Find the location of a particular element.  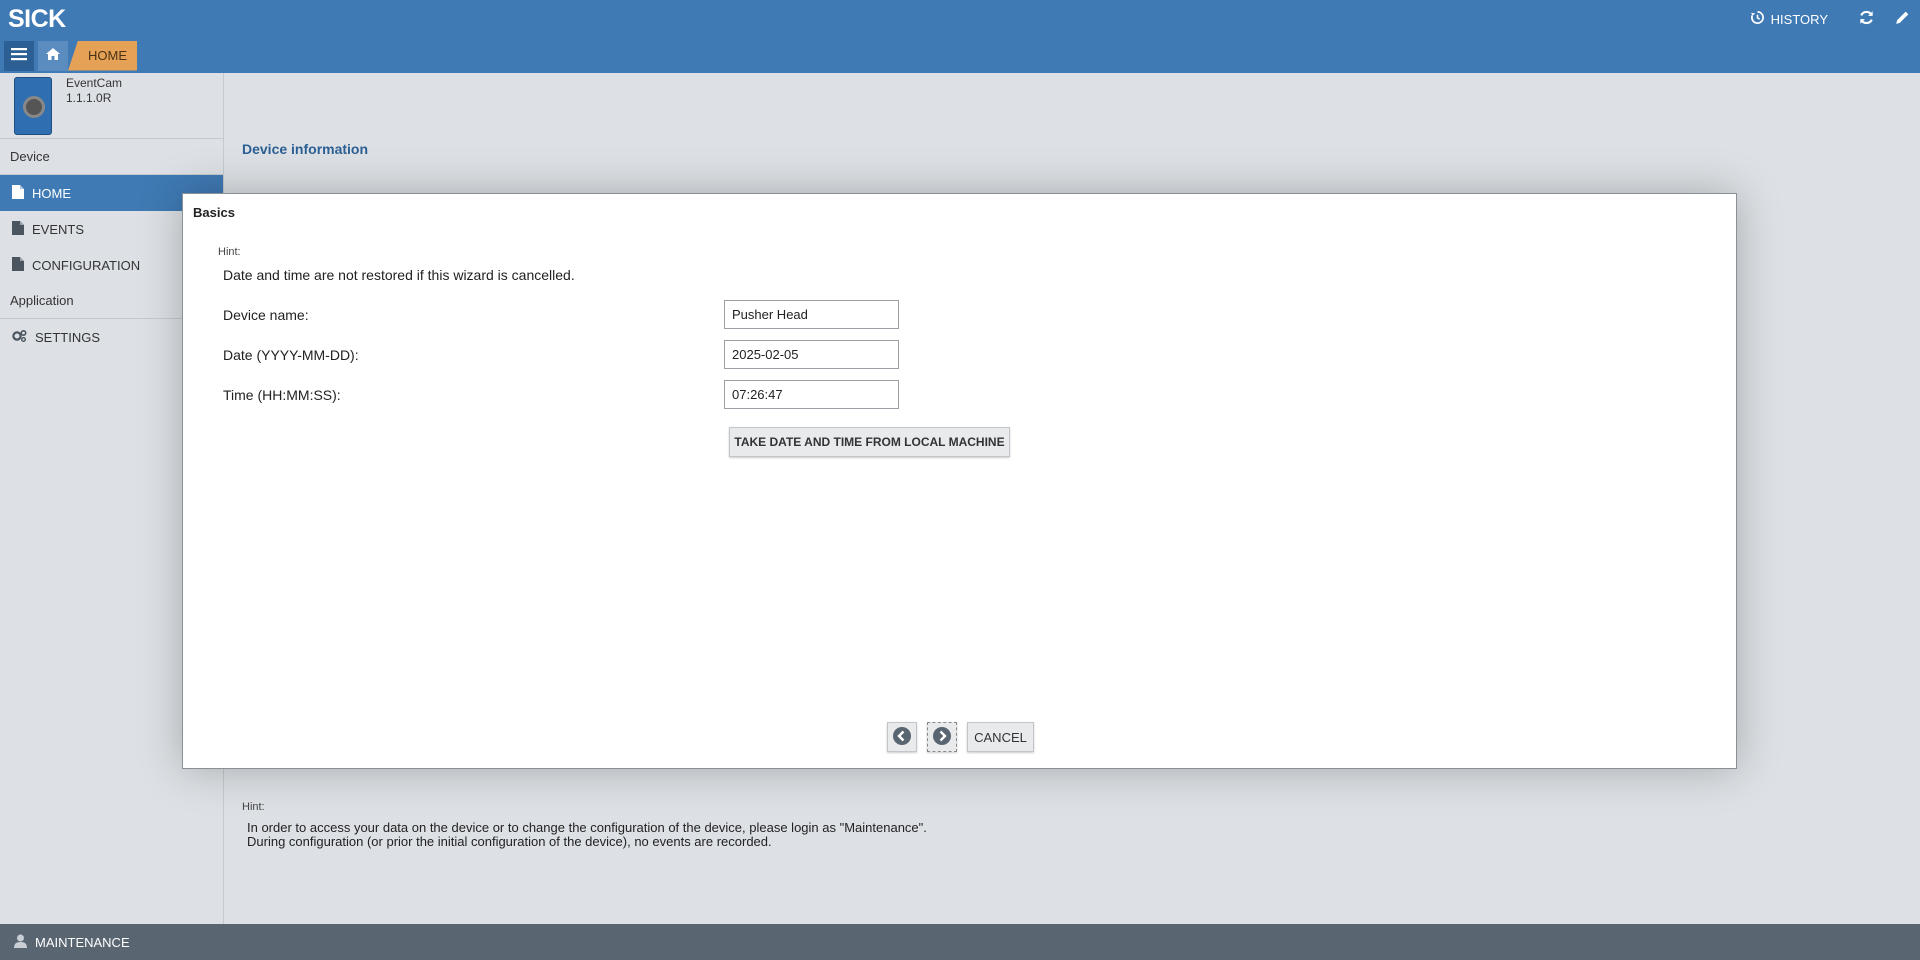

menu-button is located at coordinates (19, 55).